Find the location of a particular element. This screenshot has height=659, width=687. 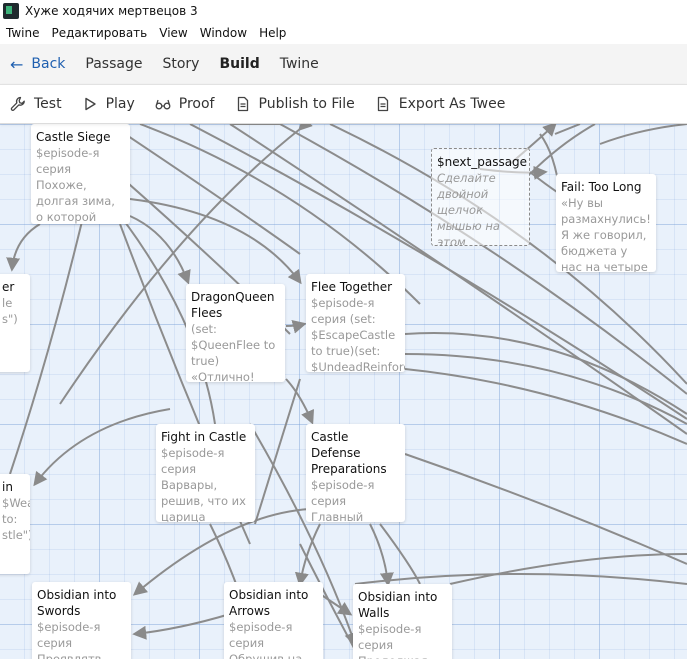

menu-edit: Редактировать is located at coordinates (99, 33).